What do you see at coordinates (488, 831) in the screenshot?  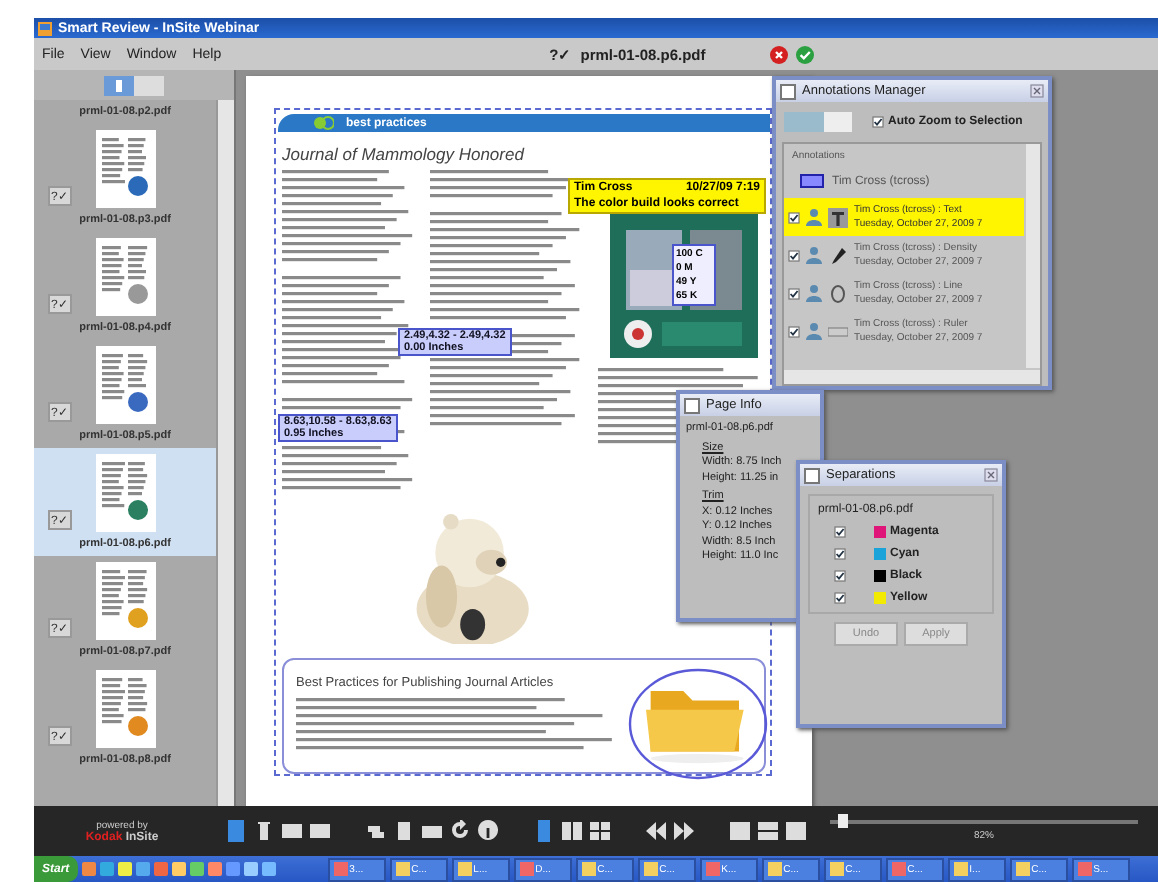 I see `info-icon` at bounding box center [488, 831].